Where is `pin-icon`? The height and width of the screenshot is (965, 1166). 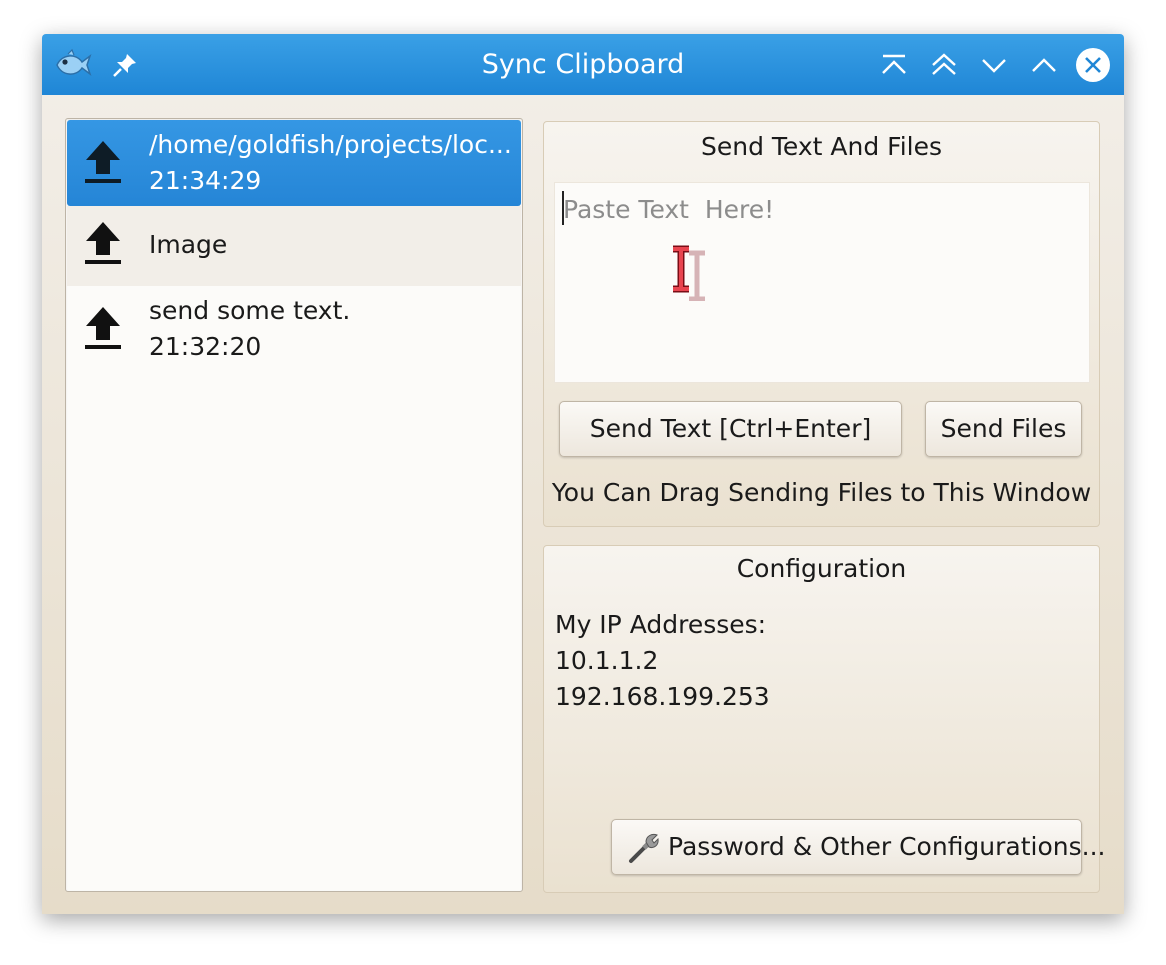 pin-icon is located at coordinates (125, 65).